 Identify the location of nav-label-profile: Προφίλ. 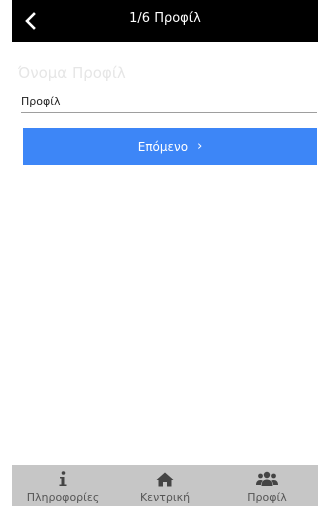
(267, 497).